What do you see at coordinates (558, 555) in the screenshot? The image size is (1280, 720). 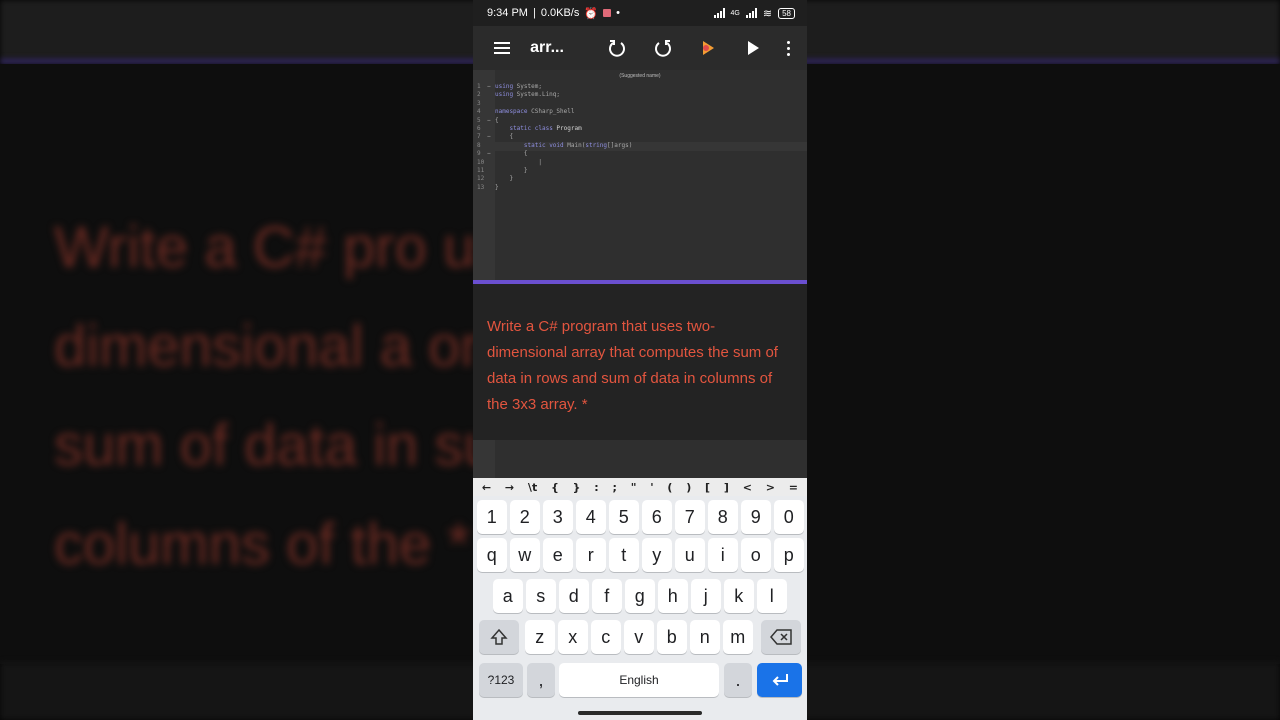 I see `letter-key: e` at bounding box center [558, 555].